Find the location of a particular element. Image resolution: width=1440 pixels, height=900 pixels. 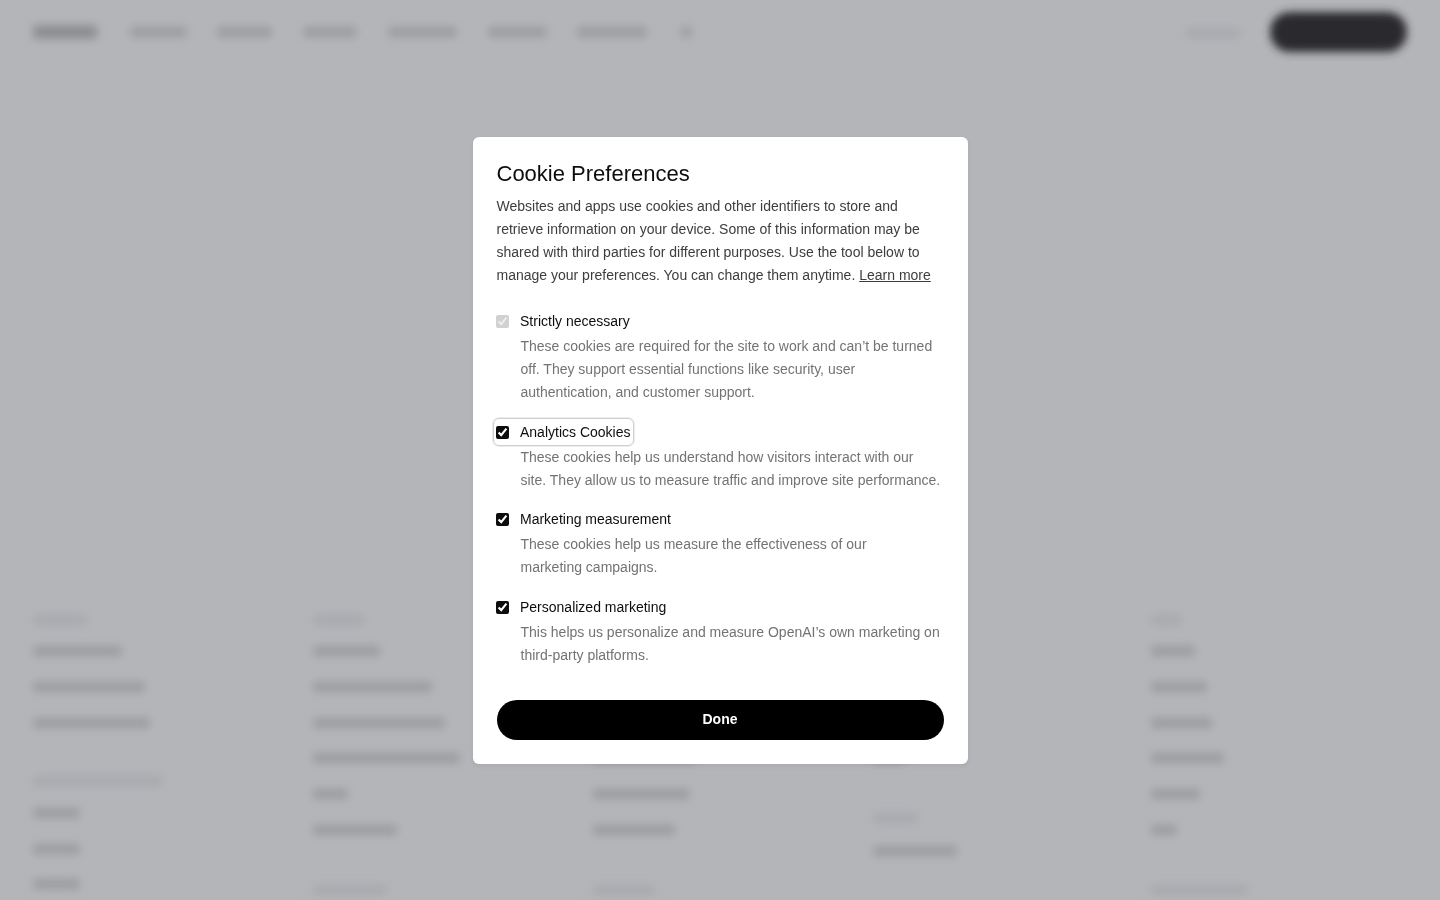

dialog-title: Cookie Preferences is located at coordinates (593, 173).